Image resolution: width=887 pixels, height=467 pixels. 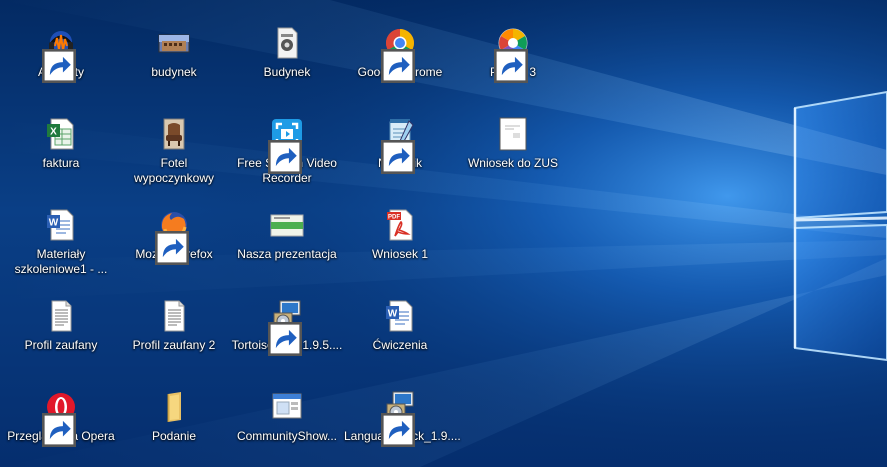 I want to click on folder-icon, so click(x=174, y=407).